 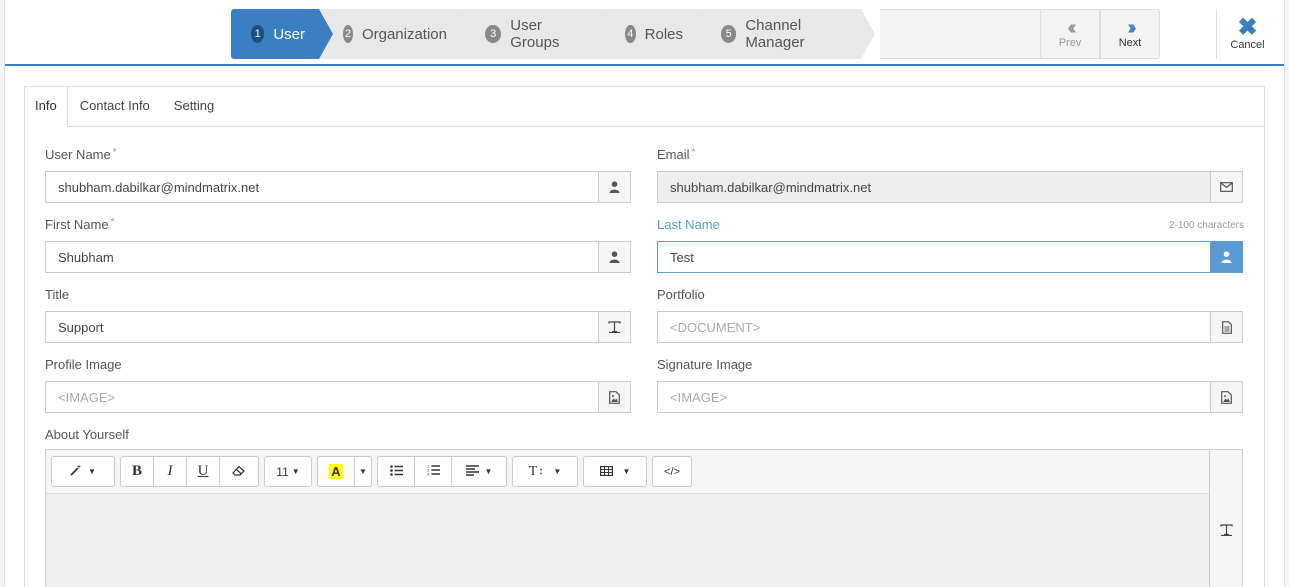 I want to click on user-icon, so click(x=614, y=257).